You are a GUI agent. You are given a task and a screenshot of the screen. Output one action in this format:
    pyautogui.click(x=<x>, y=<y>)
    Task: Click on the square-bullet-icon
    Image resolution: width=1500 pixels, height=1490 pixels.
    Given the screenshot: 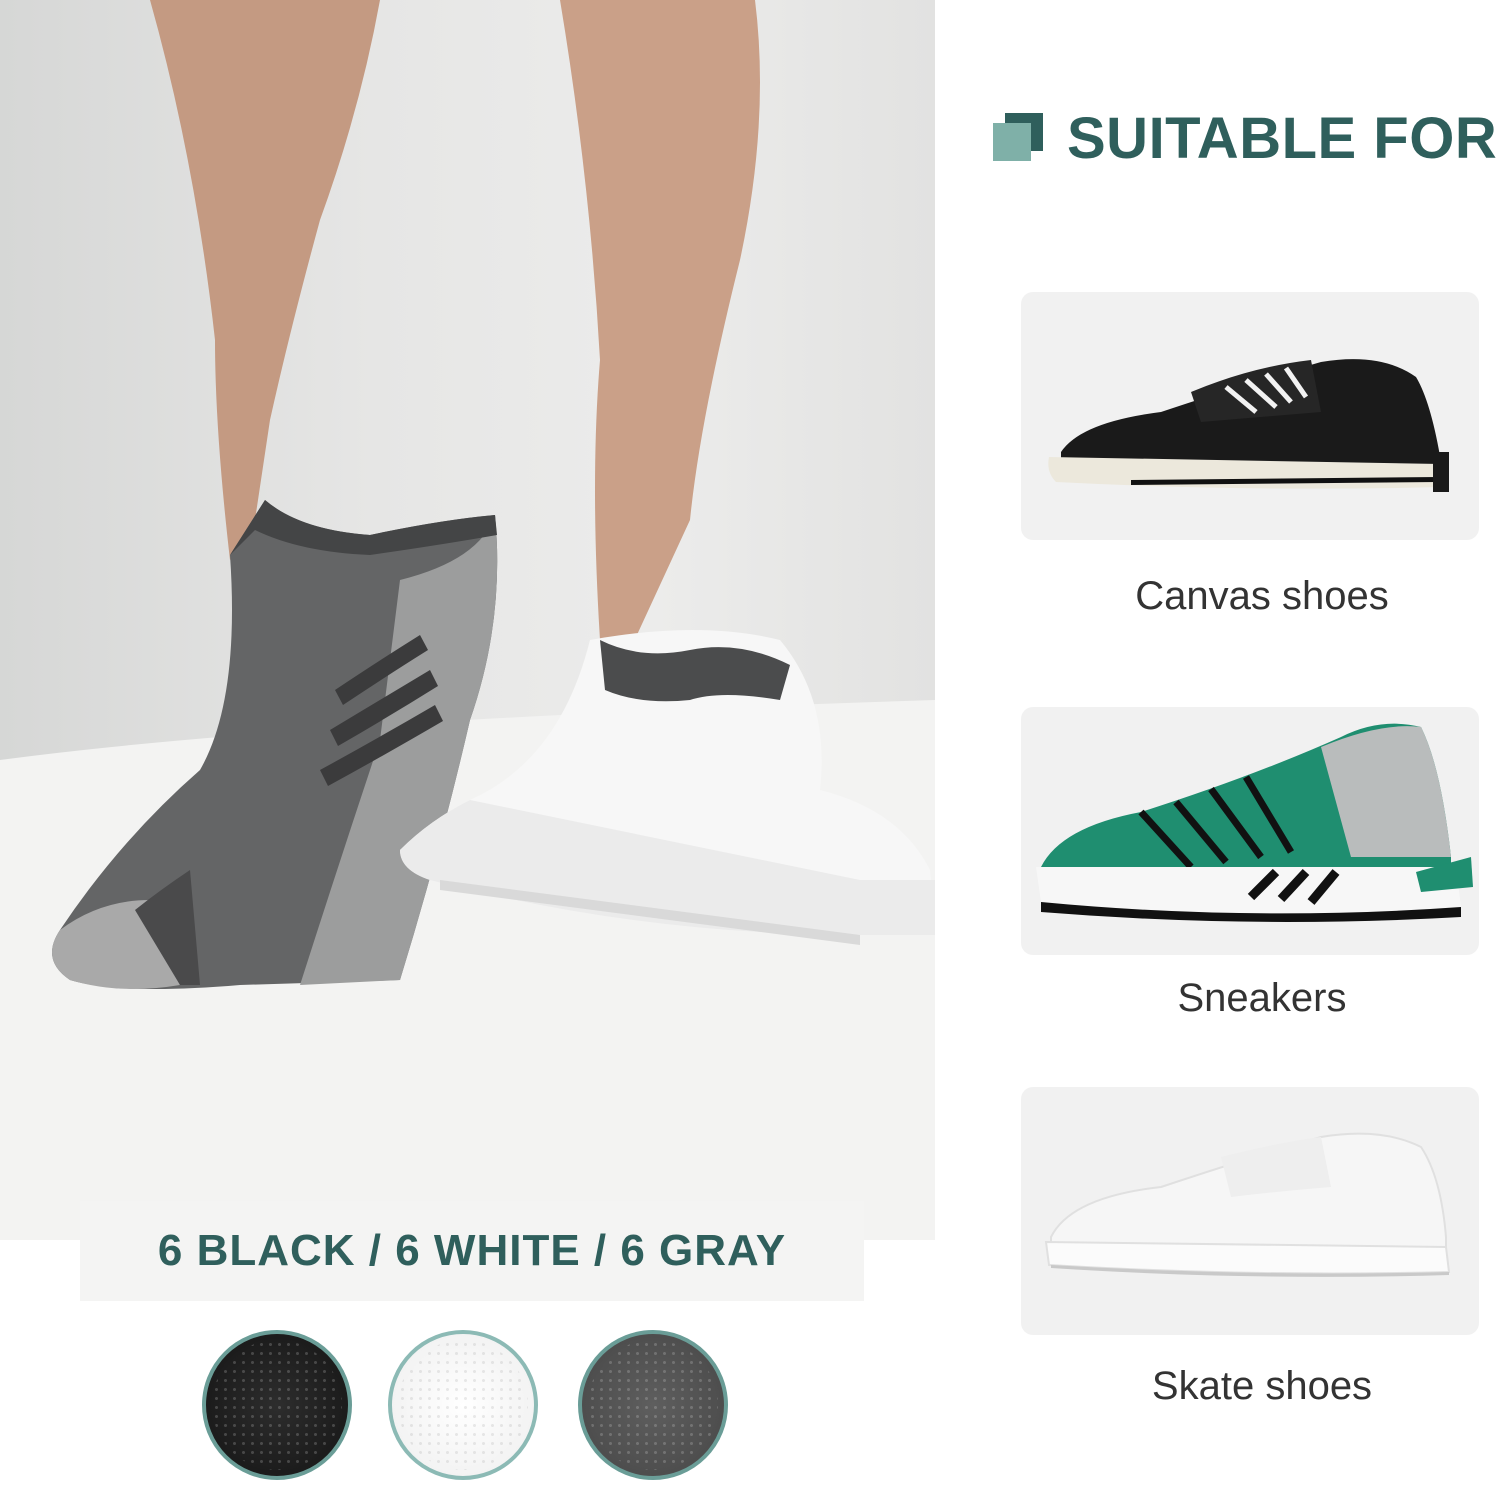 What is the action you would take?
    pyautogui.click(x=1018, y=138)
    